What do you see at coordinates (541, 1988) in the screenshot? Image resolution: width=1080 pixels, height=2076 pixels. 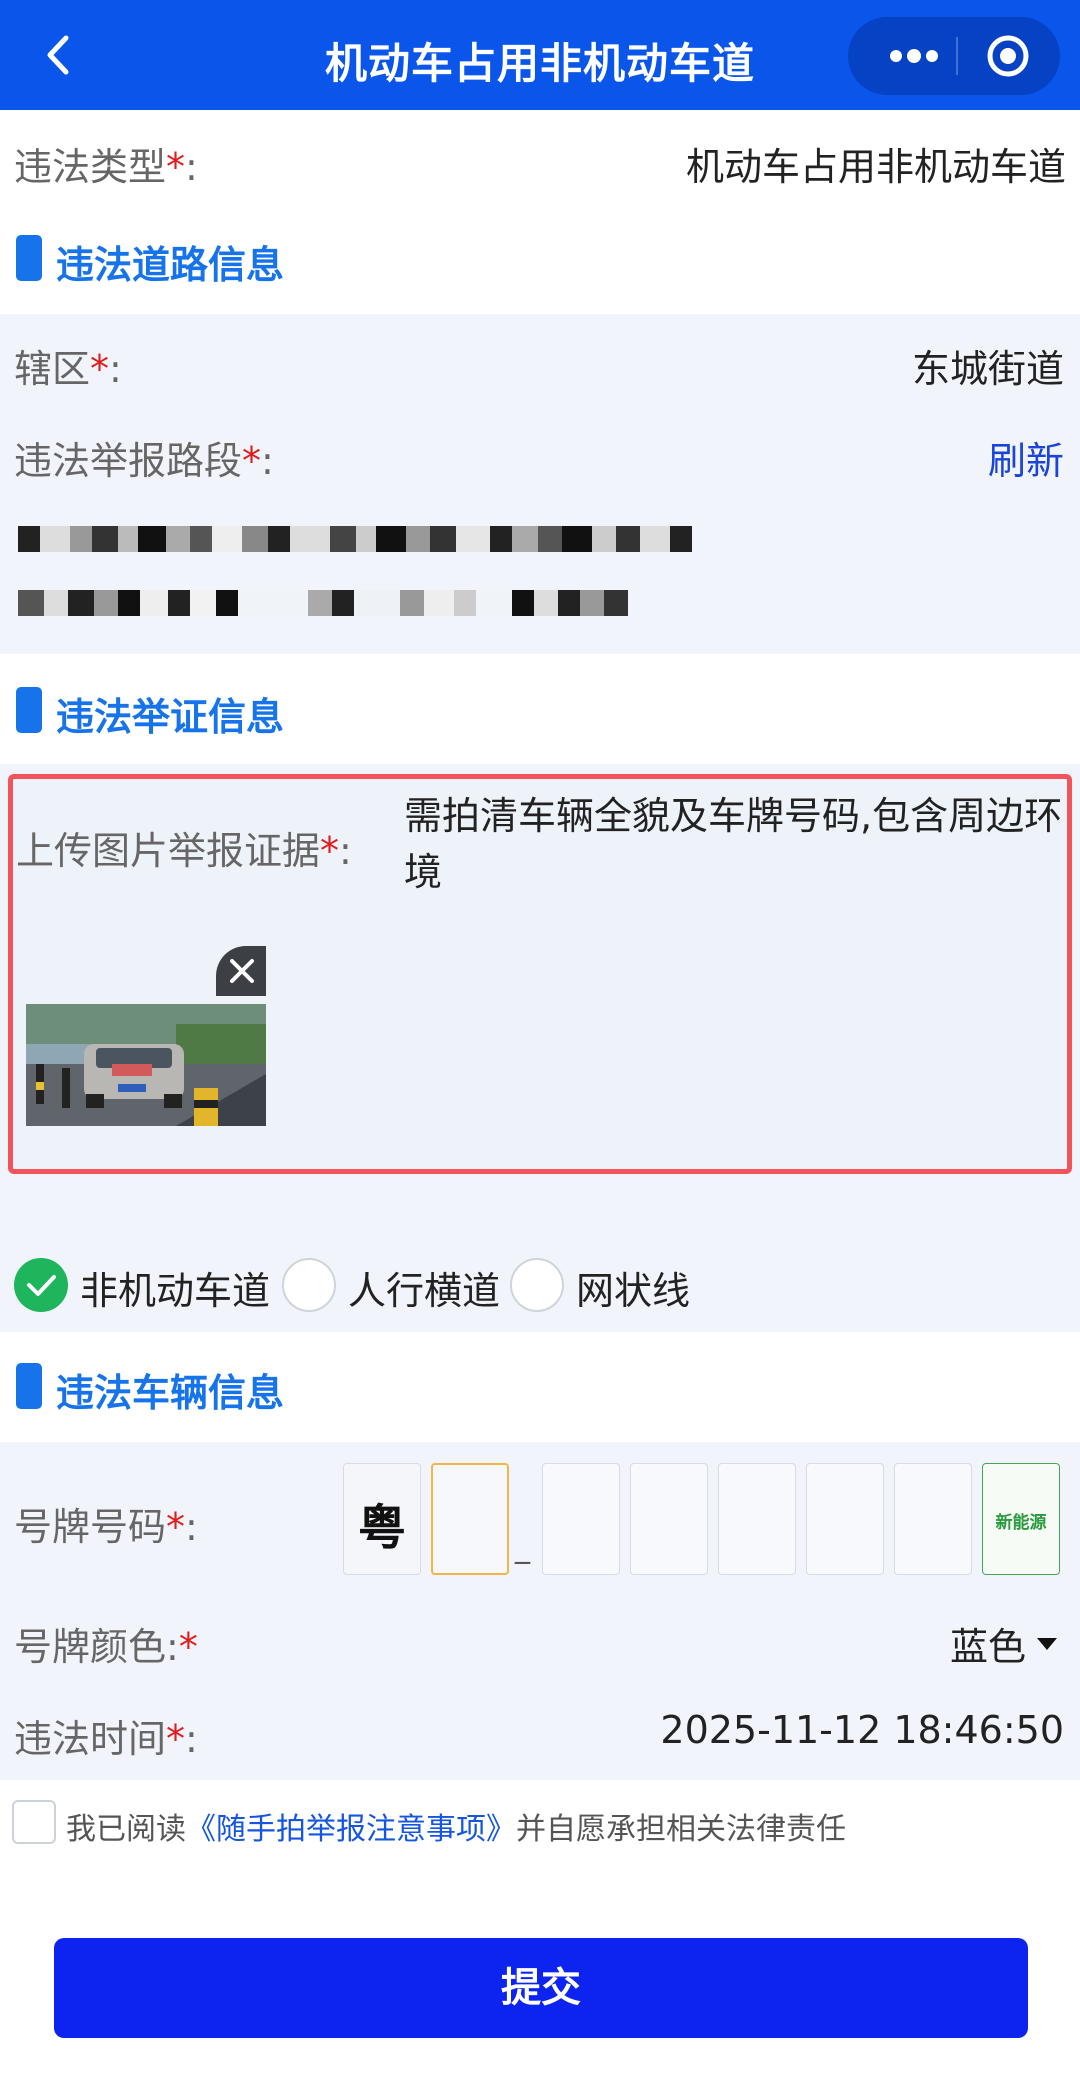 I see `submit-button: 提交` at bounding box center [541, 1988].